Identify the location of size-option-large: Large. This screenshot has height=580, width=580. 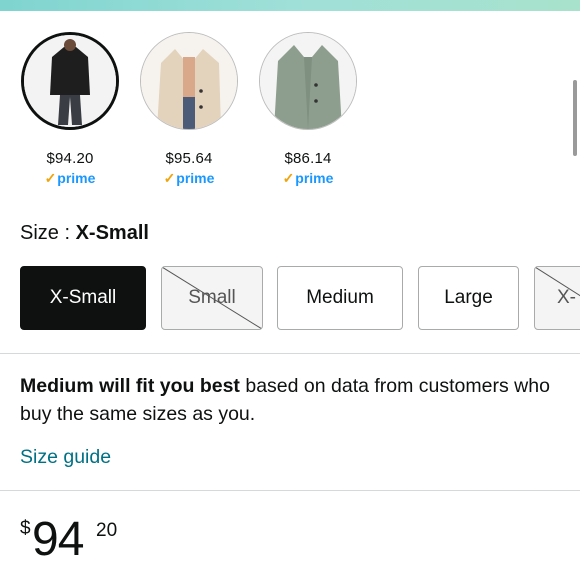
(468, 298).